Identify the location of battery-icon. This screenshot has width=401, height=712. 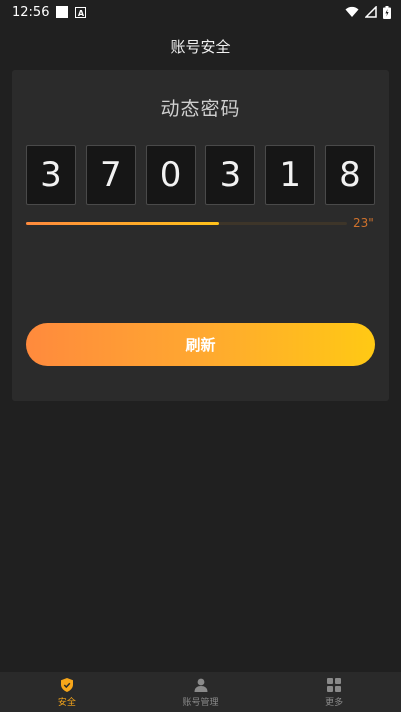
(387, 12).